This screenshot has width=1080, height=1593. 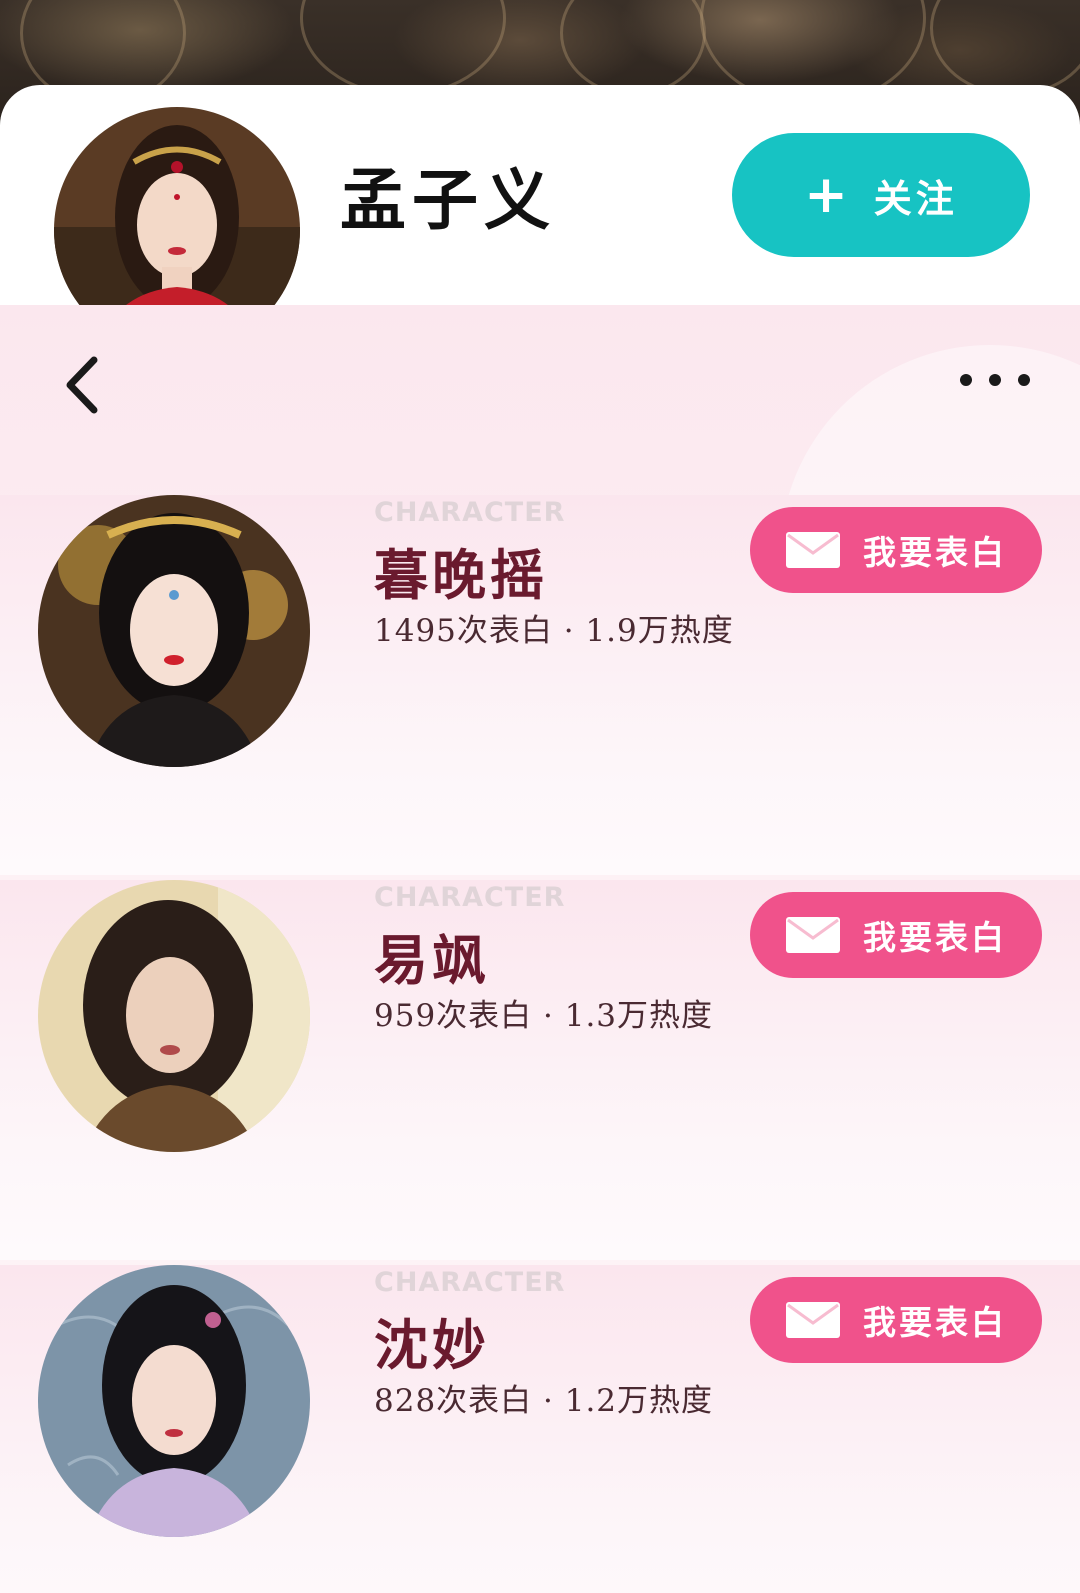 What do you see at coordinates (432, 1345) in the screenshot?
I see `character-name: 沈妙` at bounding box center [432, 1345].